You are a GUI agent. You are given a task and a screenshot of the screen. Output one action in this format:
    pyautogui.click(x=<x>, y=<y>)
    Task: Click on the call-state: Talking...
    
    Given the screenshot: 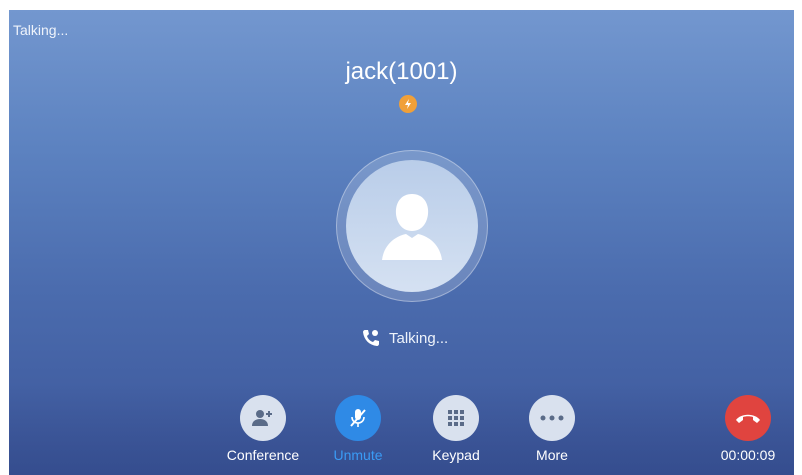 What is the action you would take?
    pyautogui.click(x=404, y=338)
    